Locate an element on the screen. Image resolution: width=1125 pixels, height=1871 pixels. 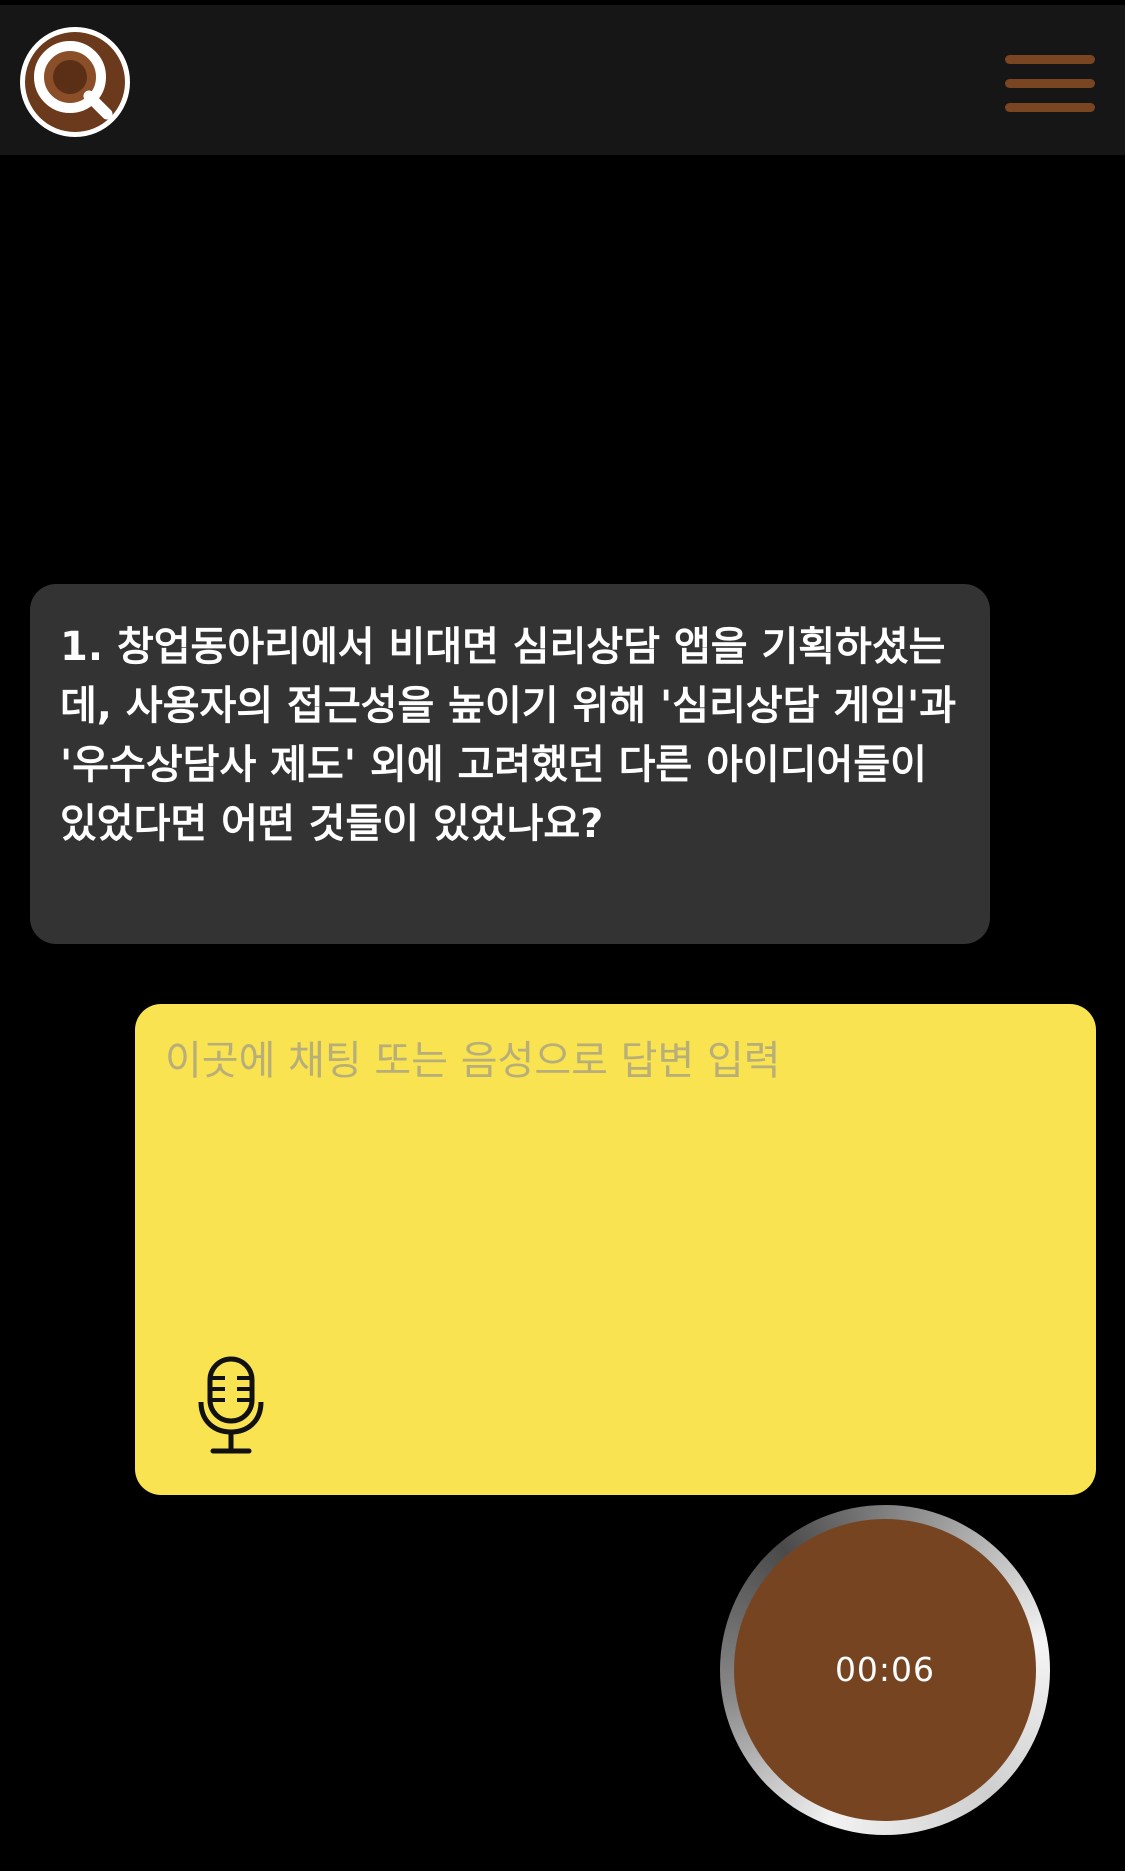
answer-input is located at coordinates (615, 1184).